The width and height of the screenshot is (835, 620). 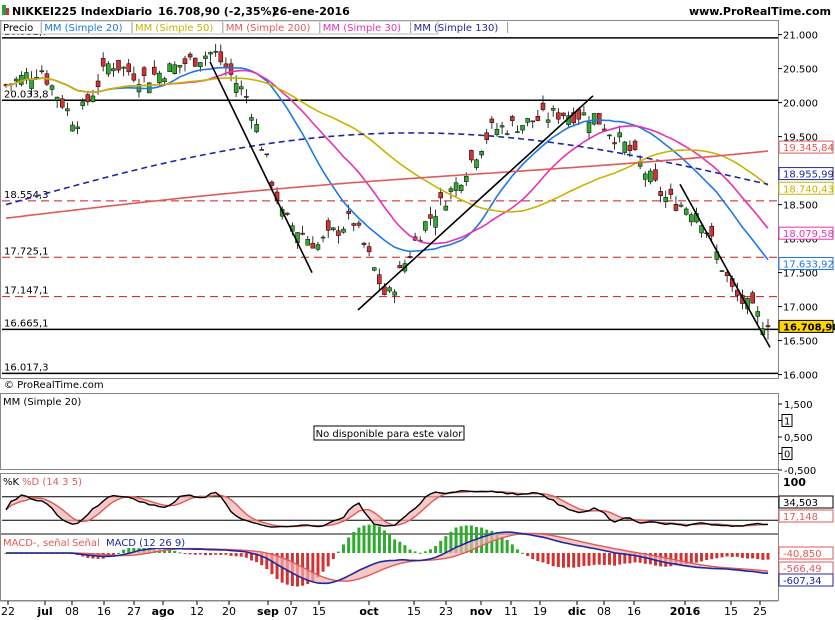 I want to click on mm-y-tick-label: 0,500, so click(x=798, y=438).